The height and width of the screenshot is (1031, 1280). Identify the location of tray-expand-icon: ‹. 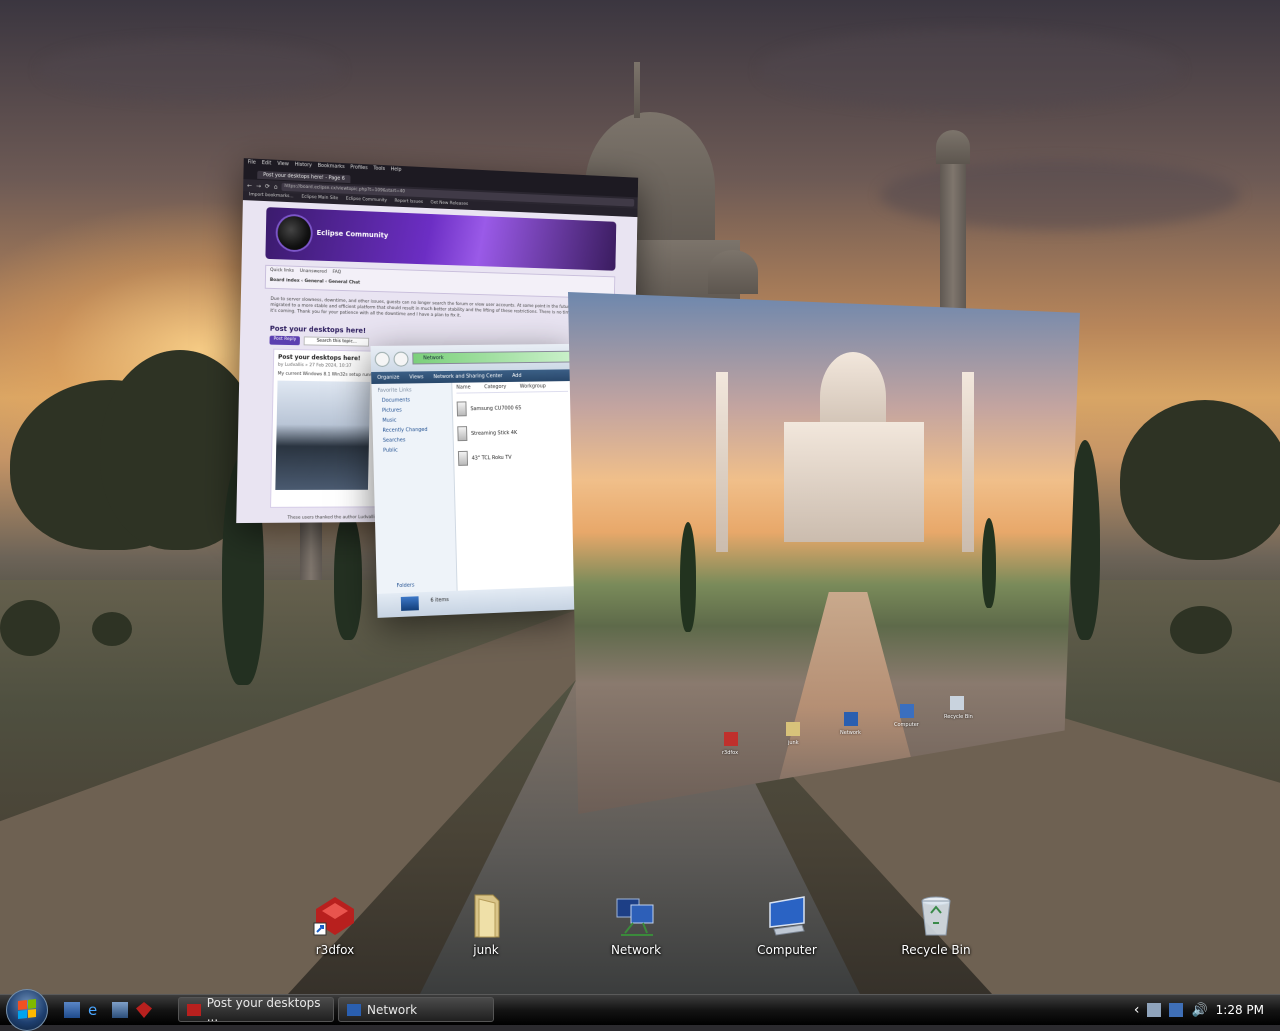
(1137, 1010).